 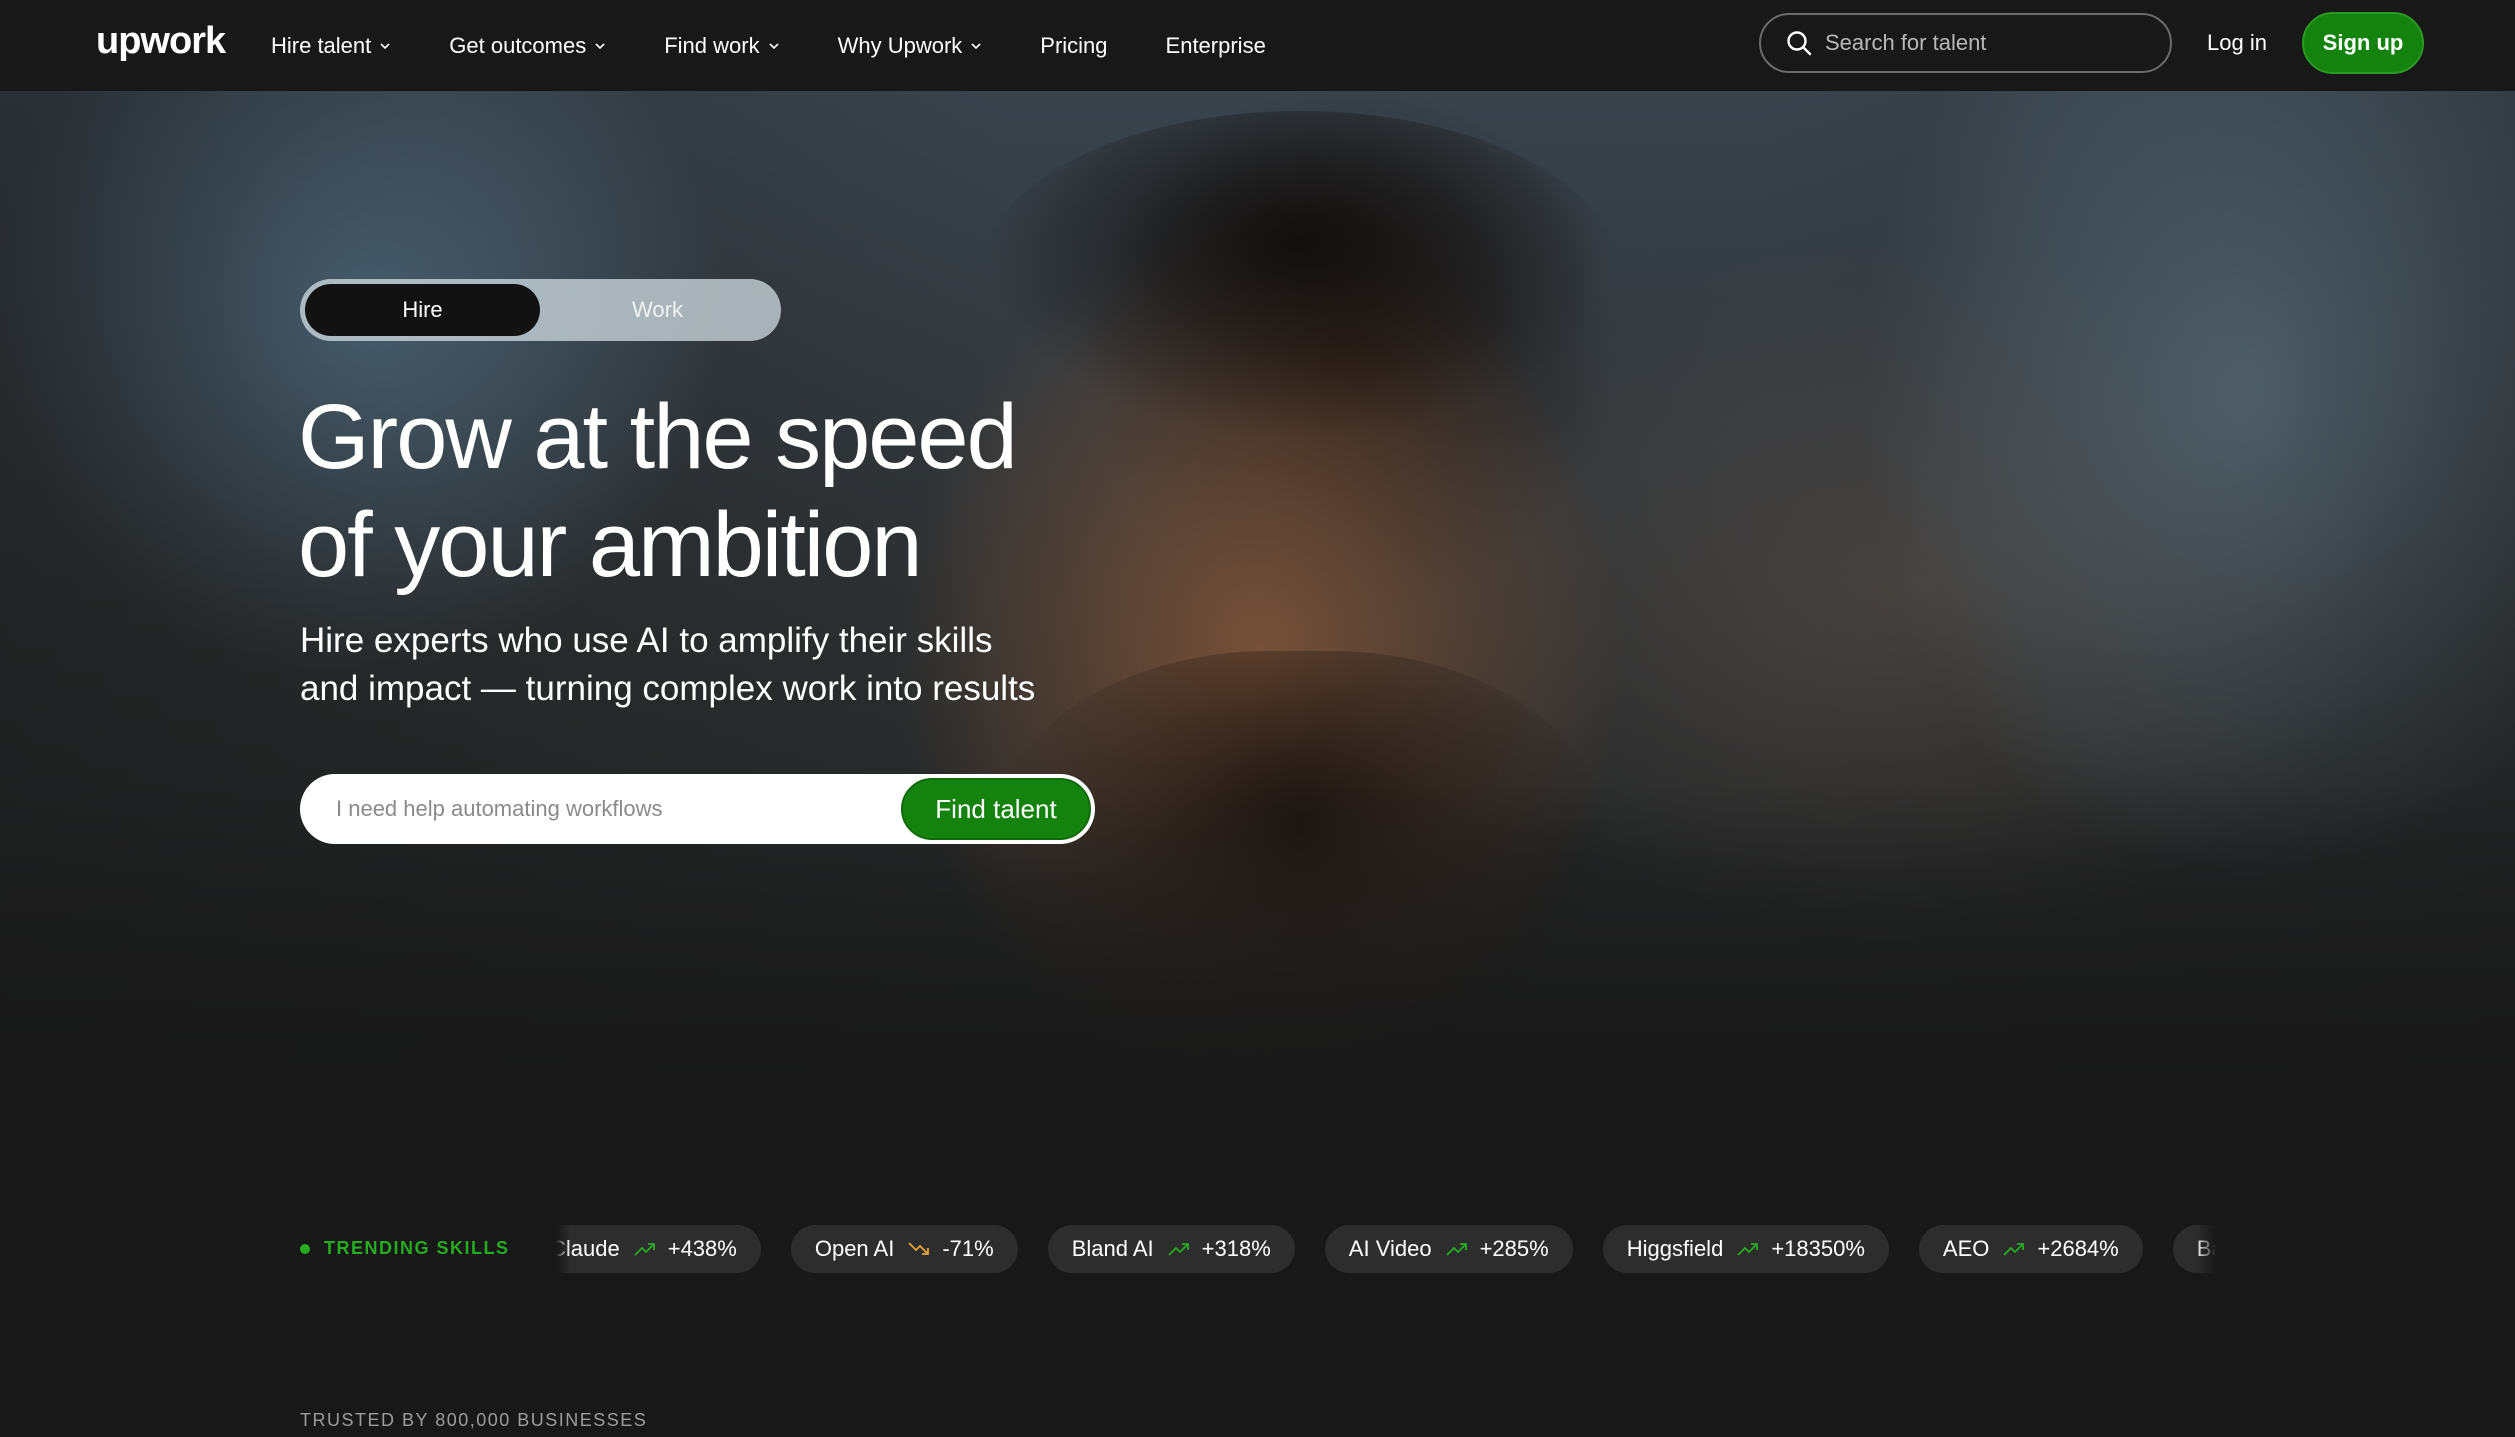 I want to click on nav-find-work: Find work, so click(x=721, y=46).